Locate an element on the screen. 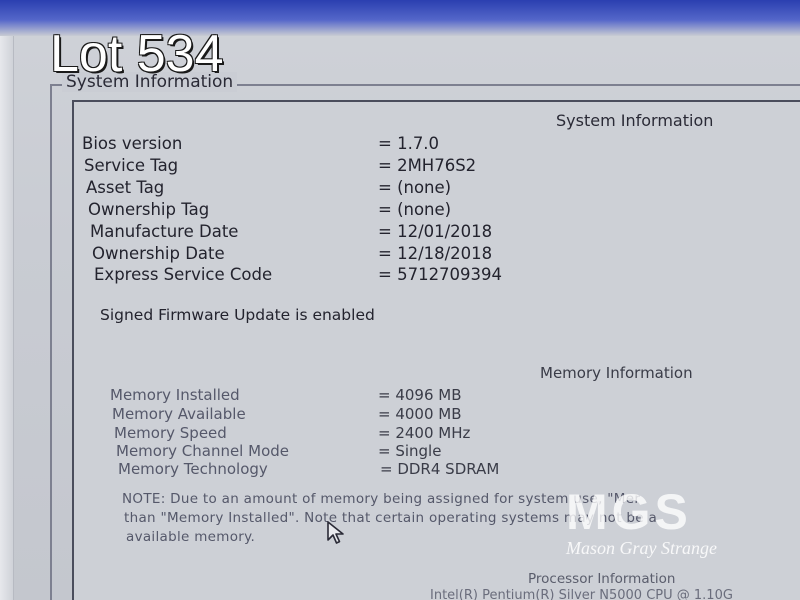  row-value: = 2400 MHz is located at coordinates (424, 433).